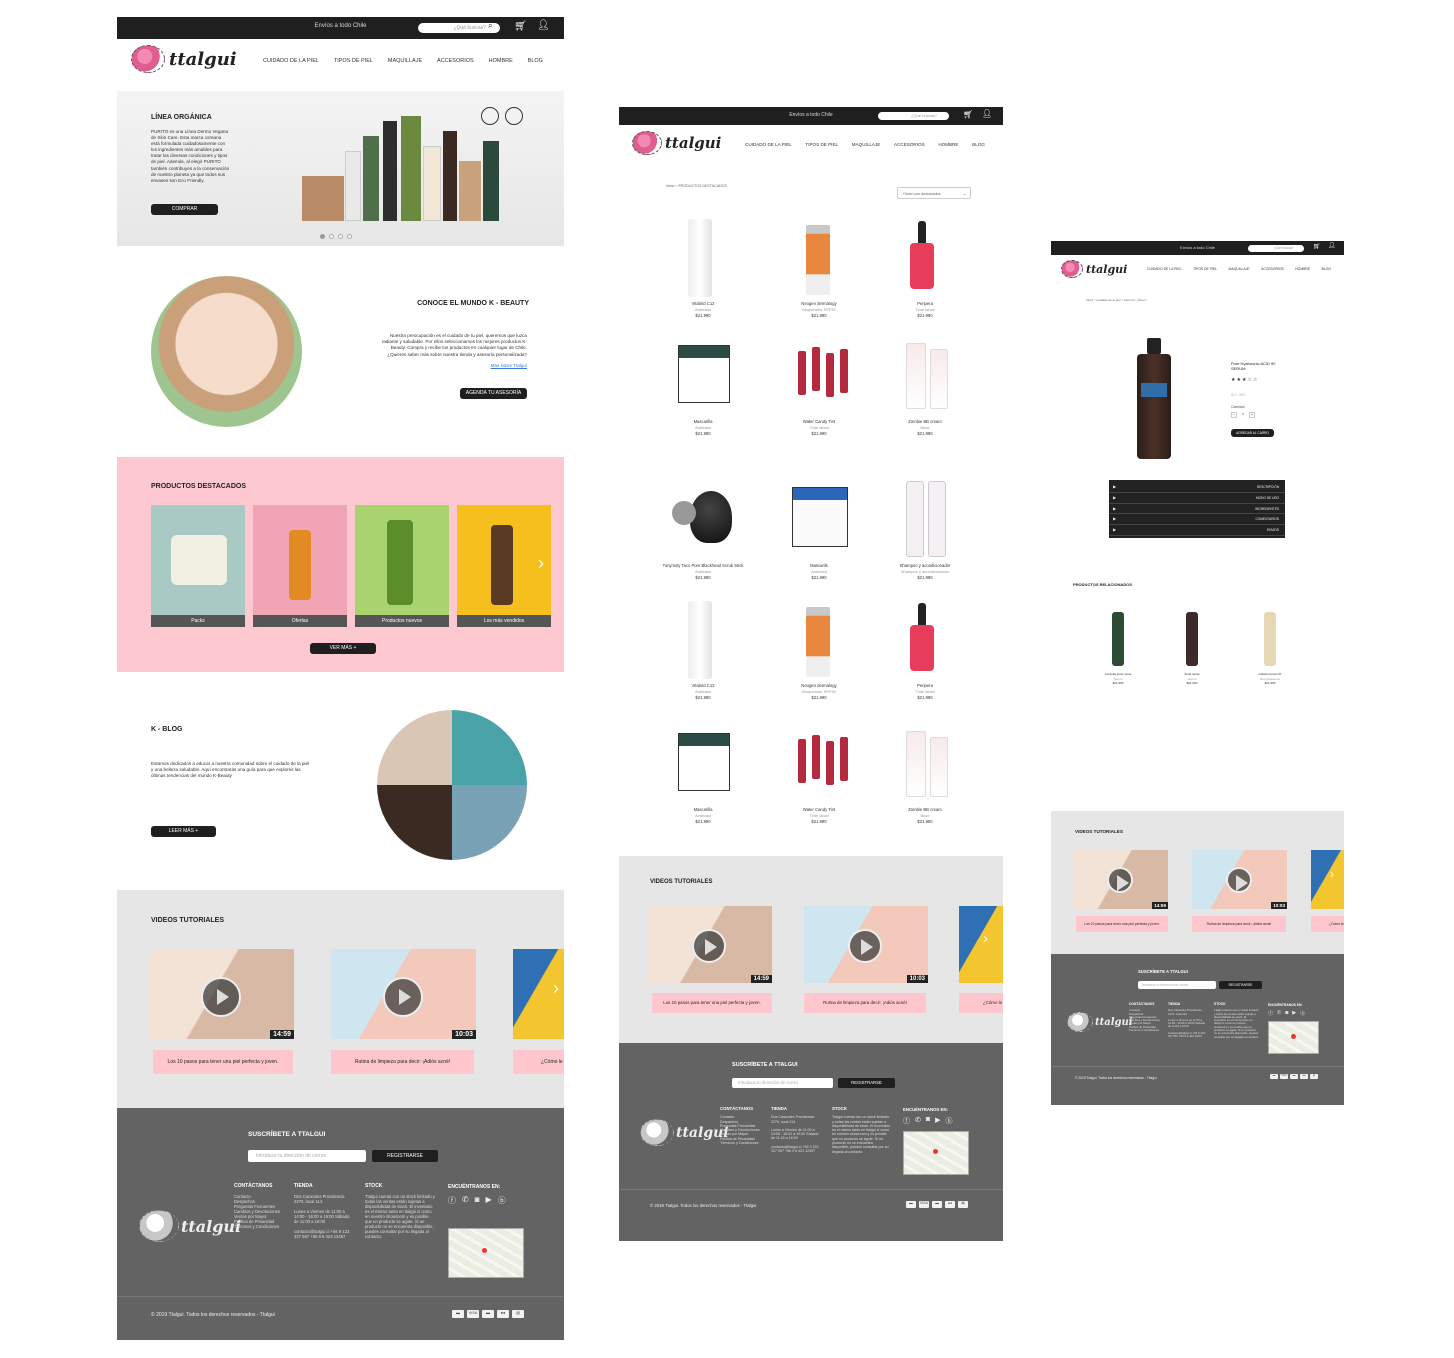 The height and width of the screenshot is (1358, 1454). I want to click on related-product-card: Snail repair Serum $21.990, so click(1192, 649).